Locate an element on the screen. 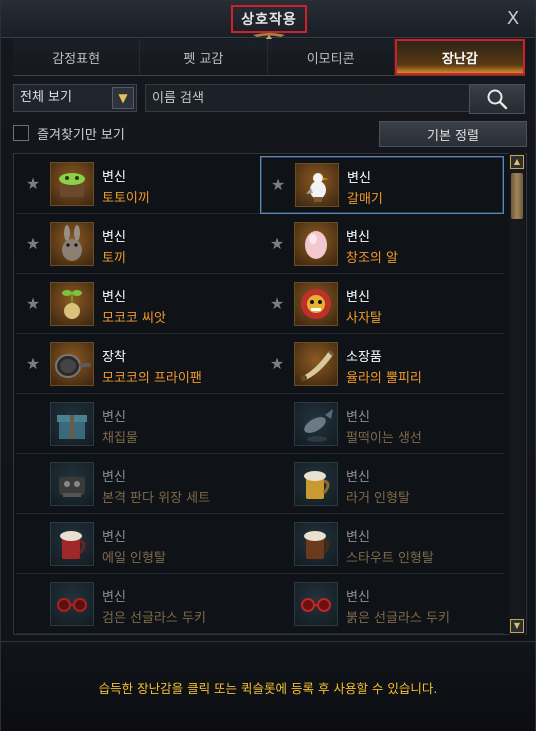 This screenshot has height=731, width=536. search-button is located at coordinates (497, 99).